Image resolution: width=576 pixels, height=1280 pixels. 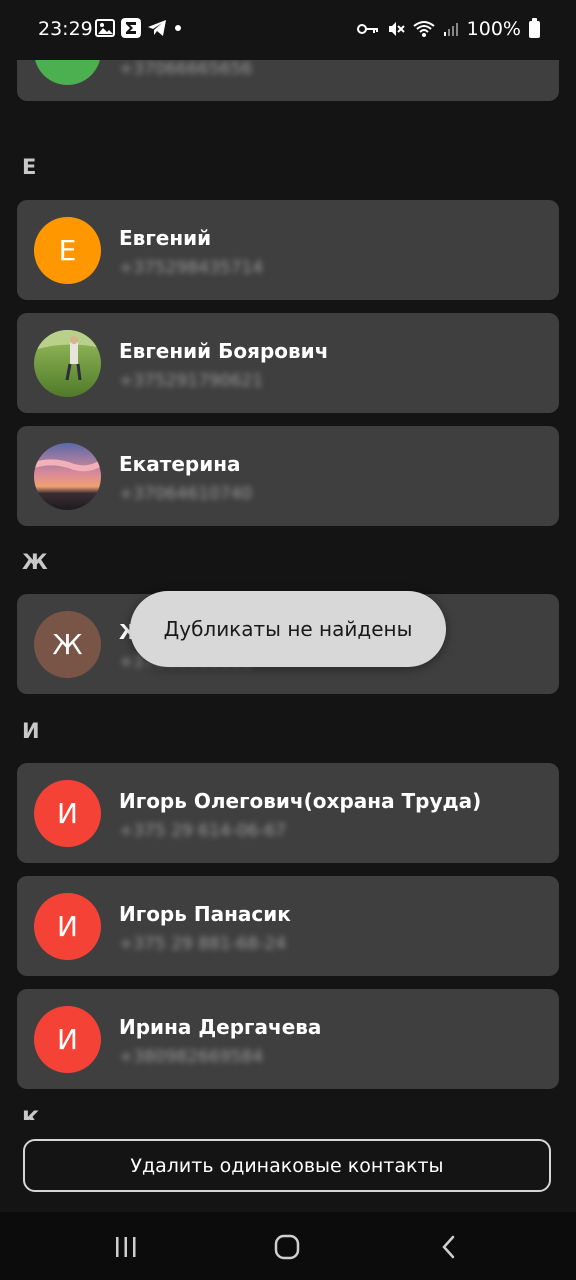 I want to click on section-header-i: И, so click(x=31, y=731).